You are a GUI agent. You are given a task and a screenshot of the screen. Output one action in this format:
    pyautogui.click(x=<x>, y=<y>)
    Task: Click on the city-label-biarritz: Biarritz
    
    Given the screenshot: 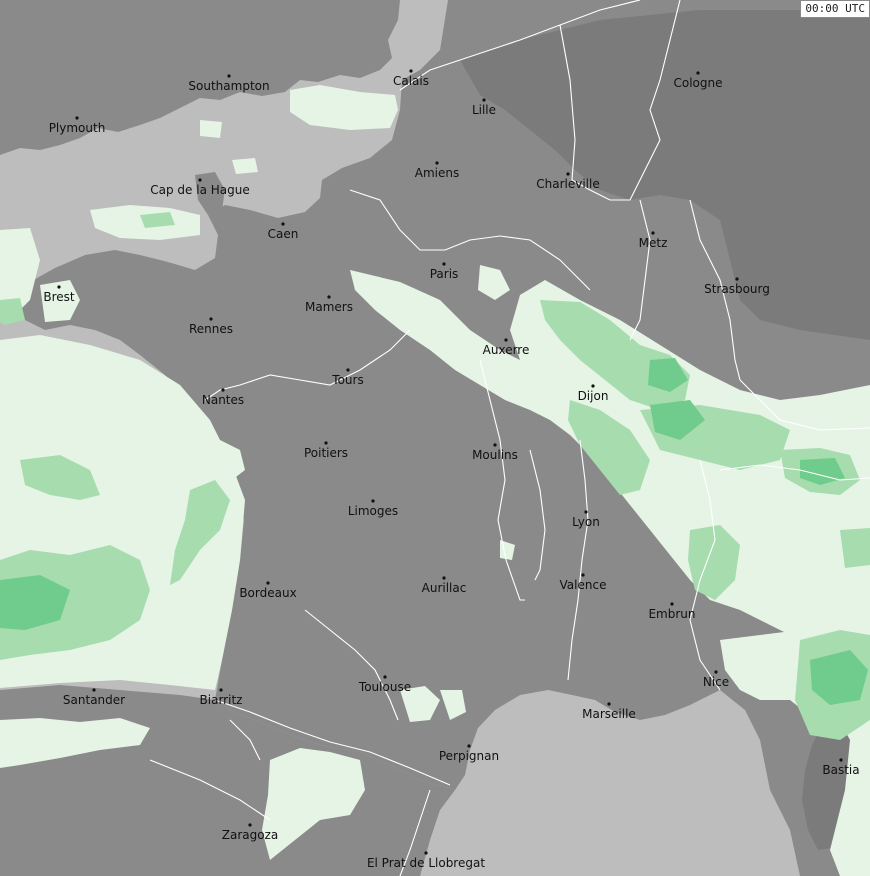 What is the action you would take?
    pyautogui.click(x=221, y=700)
    